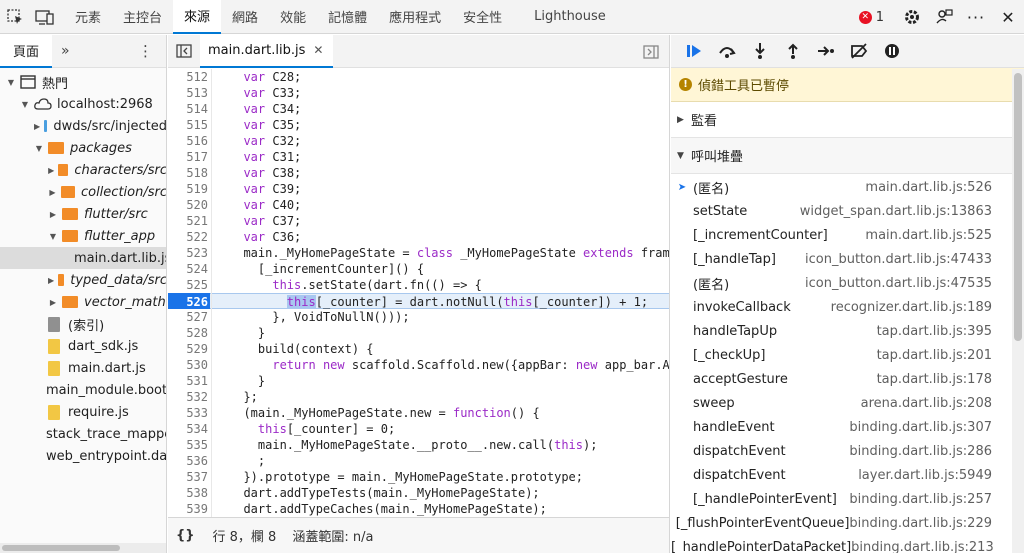  I want to click on call-frame: invokeCallback recognizer.dart.lib.js:189, so click(841, 307).